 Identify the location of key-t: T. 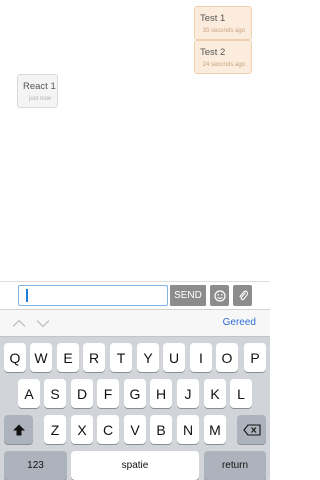
(121, 357).